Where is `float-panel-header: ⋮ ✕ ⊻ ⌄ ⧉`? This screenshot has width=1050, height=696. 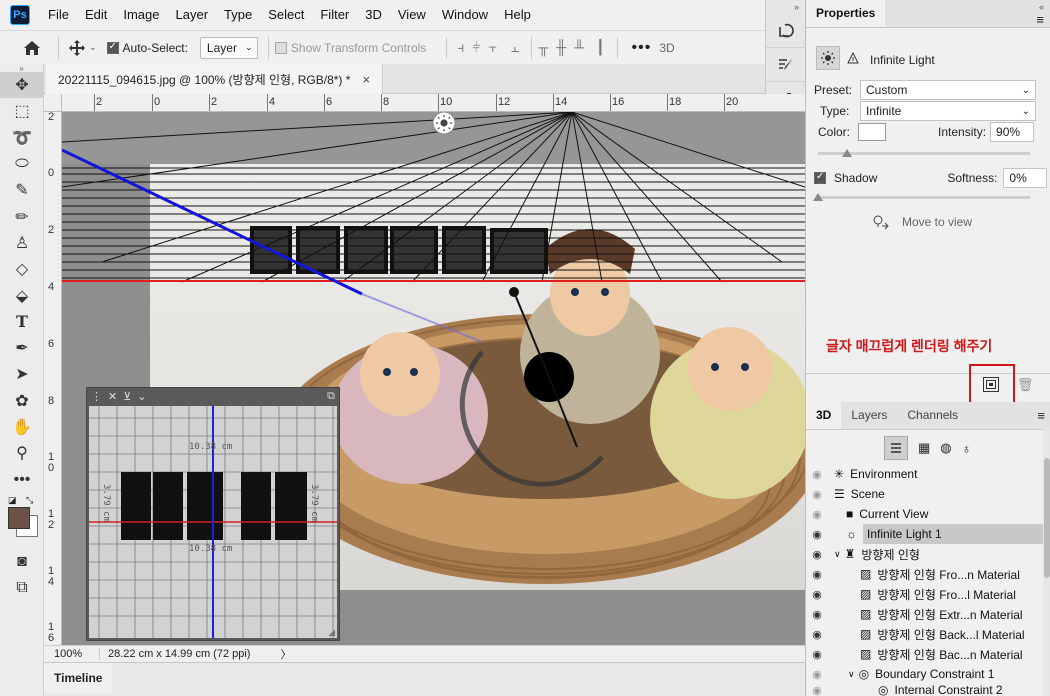 float-panel-header: ⋮ ✕ ⊻ ⌄ ⧉ is located at coordinates (213, 396).